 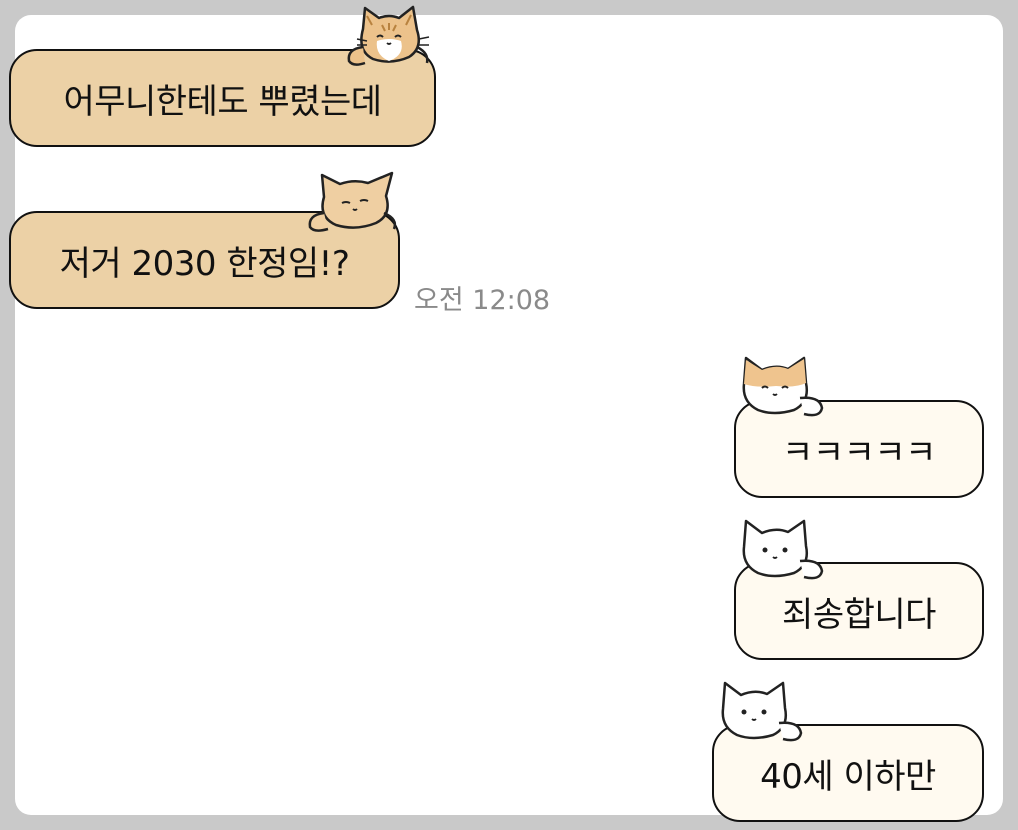 I want to click on peach-cat-icon, so click(x=352, y=201).